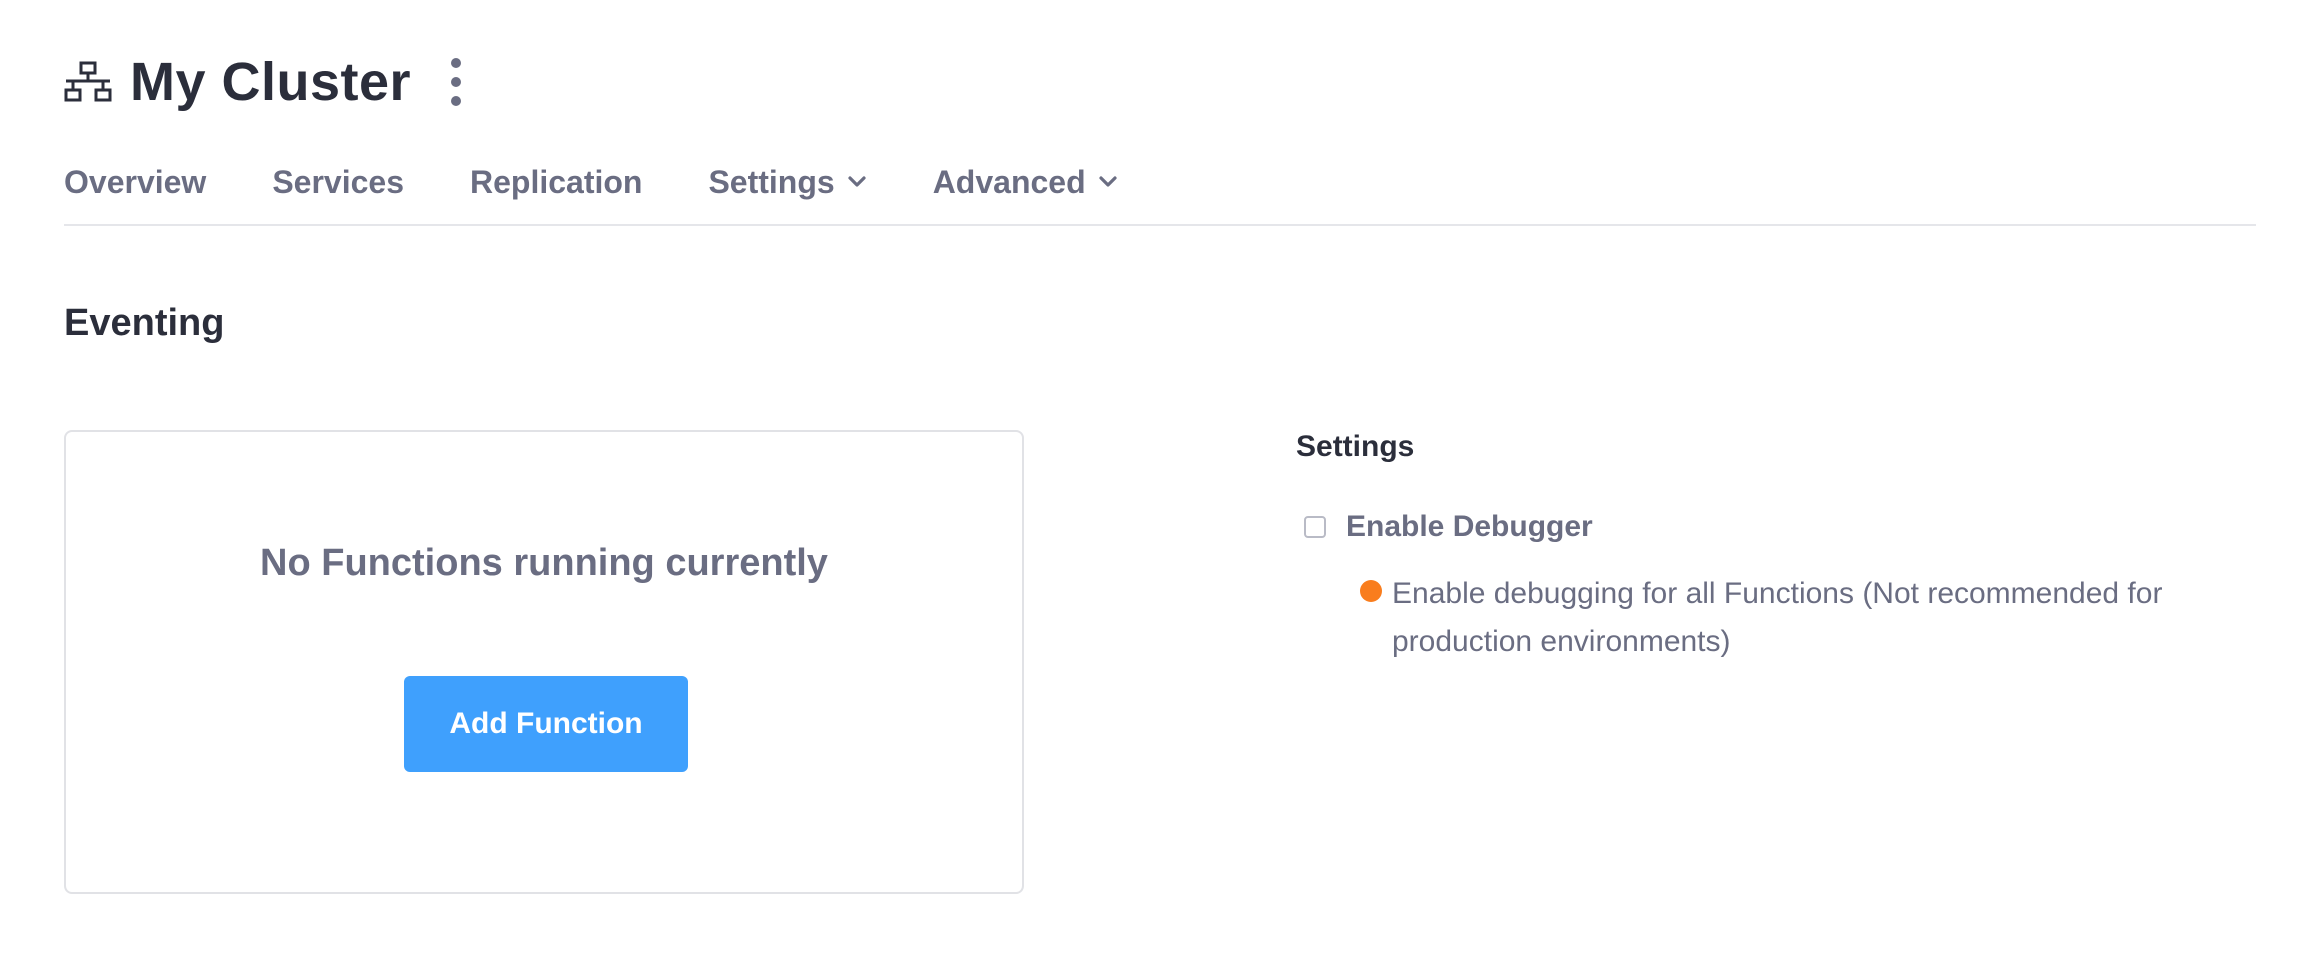  I want to click on page-header: My Cluster, so click(263, 82).